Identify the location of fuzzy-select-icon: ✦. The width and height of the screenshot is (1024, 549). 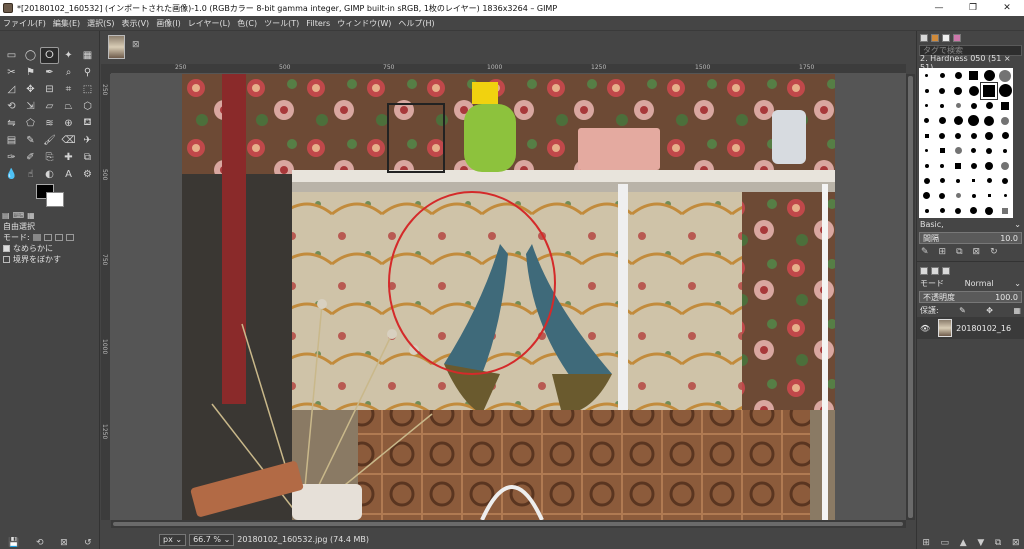
(68, 55).